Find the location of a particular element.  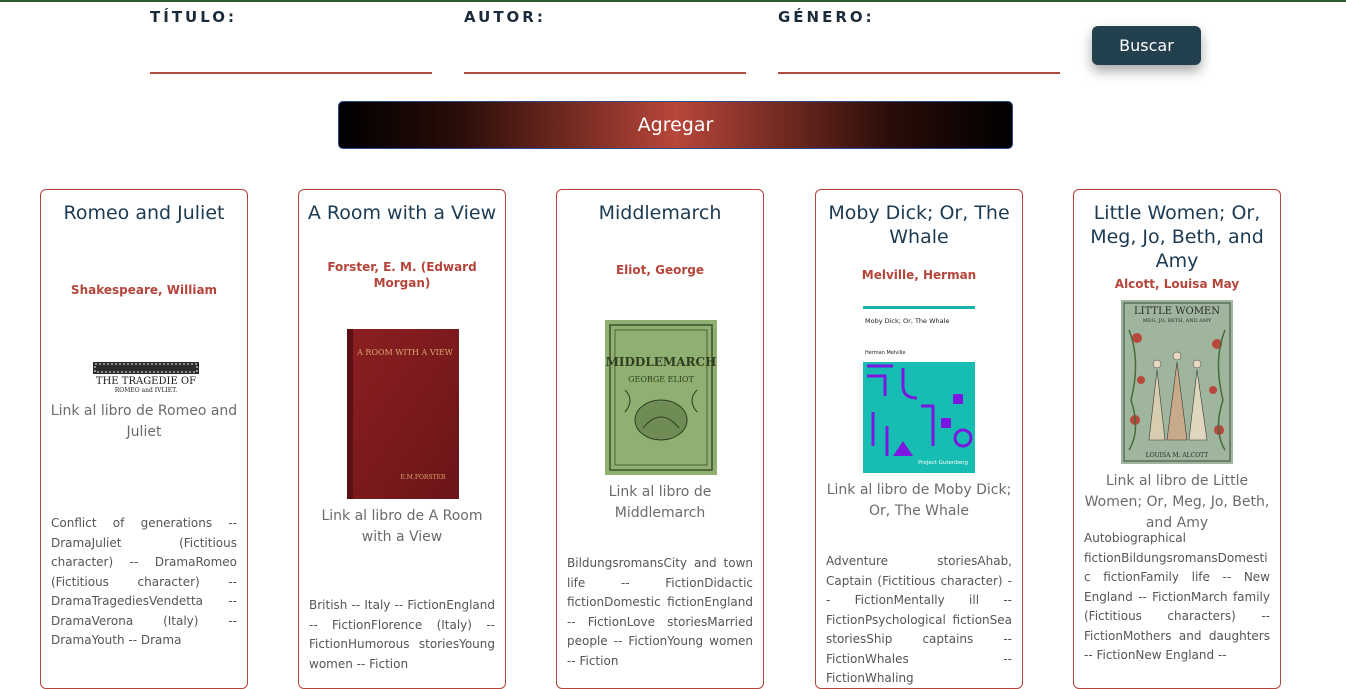

book-cover-image: THE TRAGEDIE OF ROMEO and IVLIET. is located at coordinates (146, 378).